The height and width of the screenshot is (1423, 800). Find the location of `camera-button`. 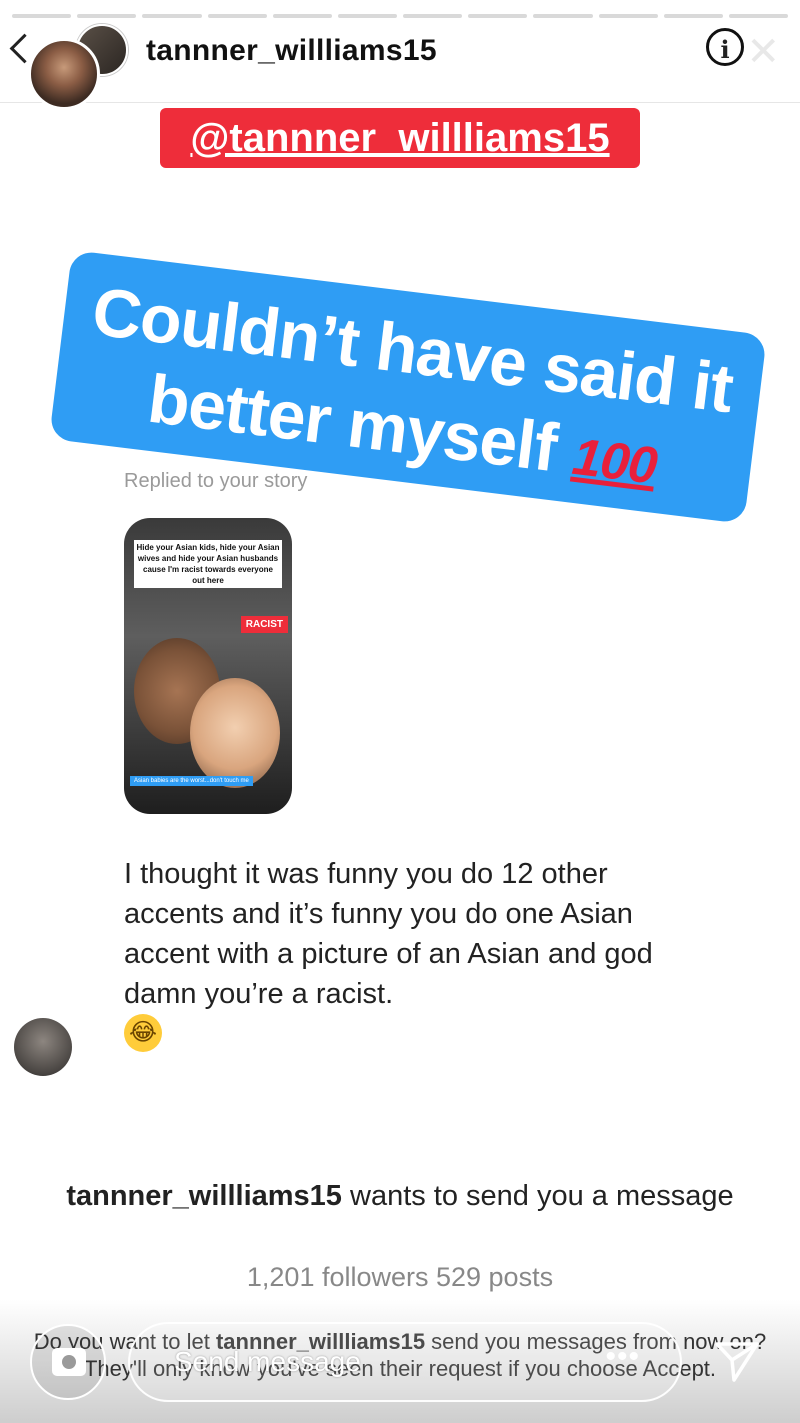

camera-button is located at coordinates (68, 1362).